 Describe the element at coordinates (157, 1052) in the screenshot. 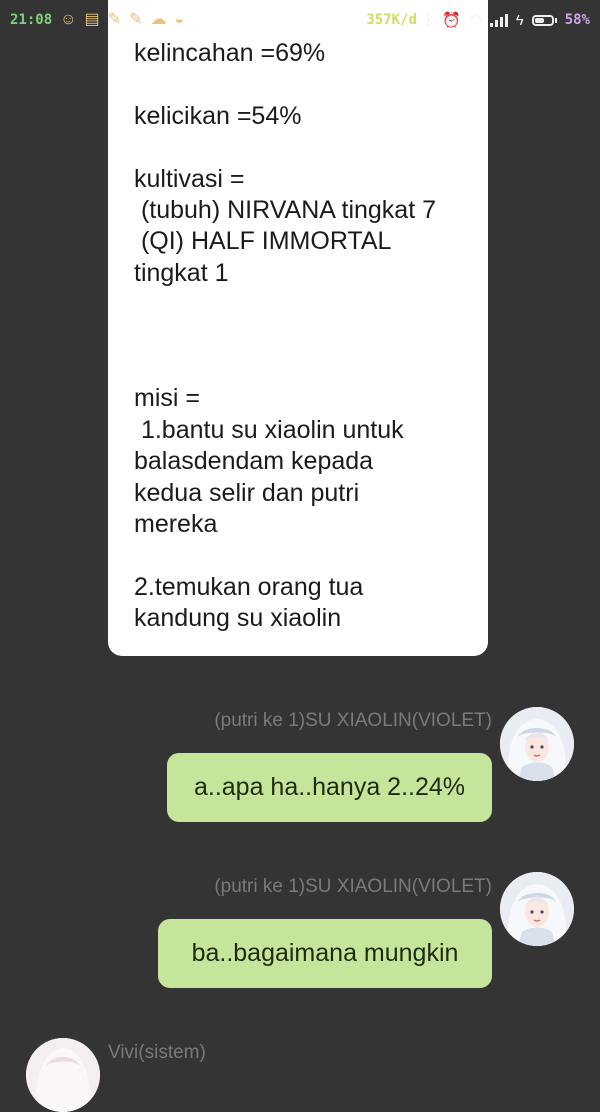

I see `sender-name: Vivi(sistem)` at that location.